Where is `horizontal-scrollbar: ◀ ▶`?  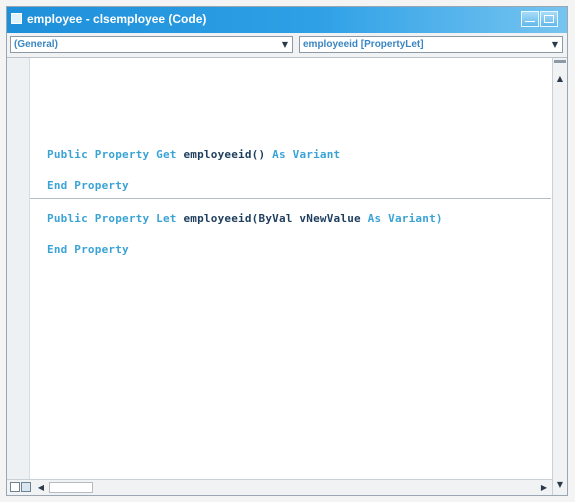 horizontal-scrollbar: ◀ ▶ is located at coordinates (279, 487).